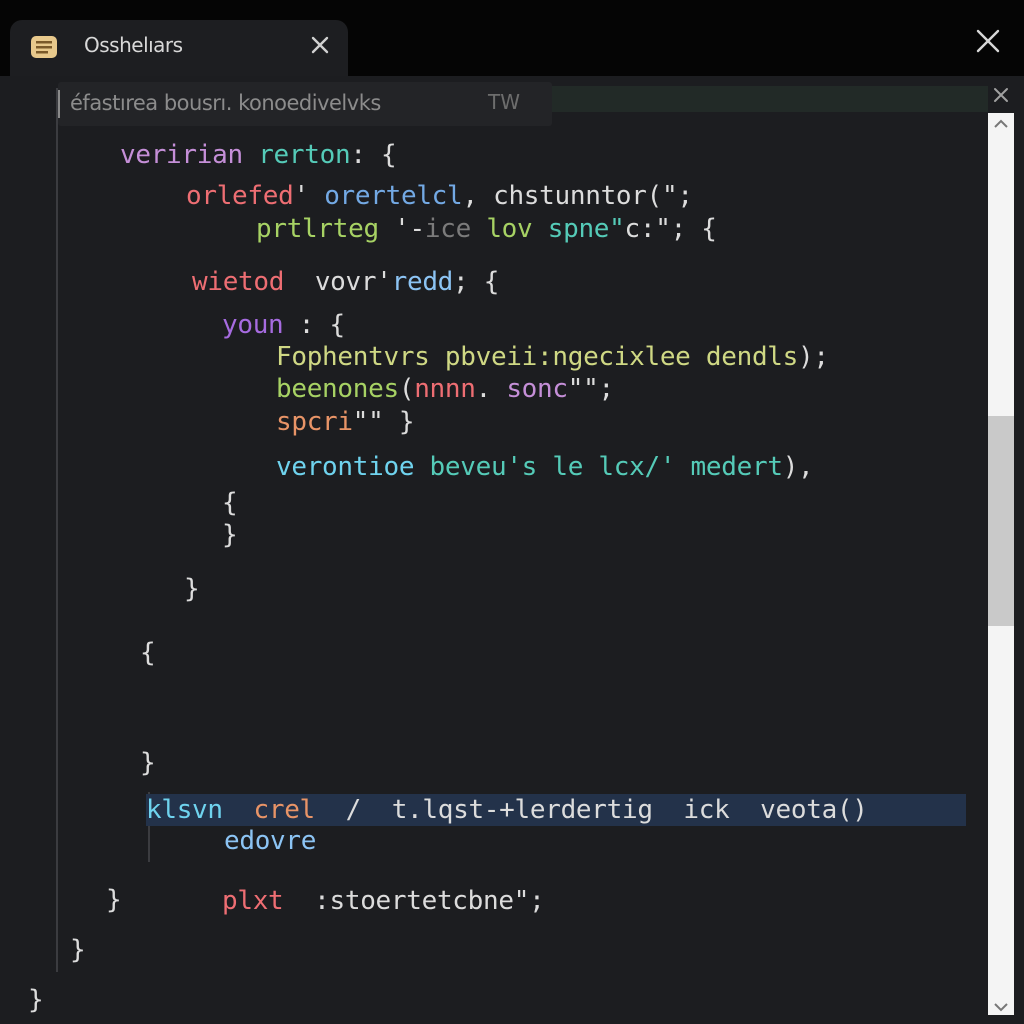 The image size is (1024, 1024). What do you see at coordinates (491, 389) in the screenshot?
I see `code-token: .` at bounding box center [491, 389].